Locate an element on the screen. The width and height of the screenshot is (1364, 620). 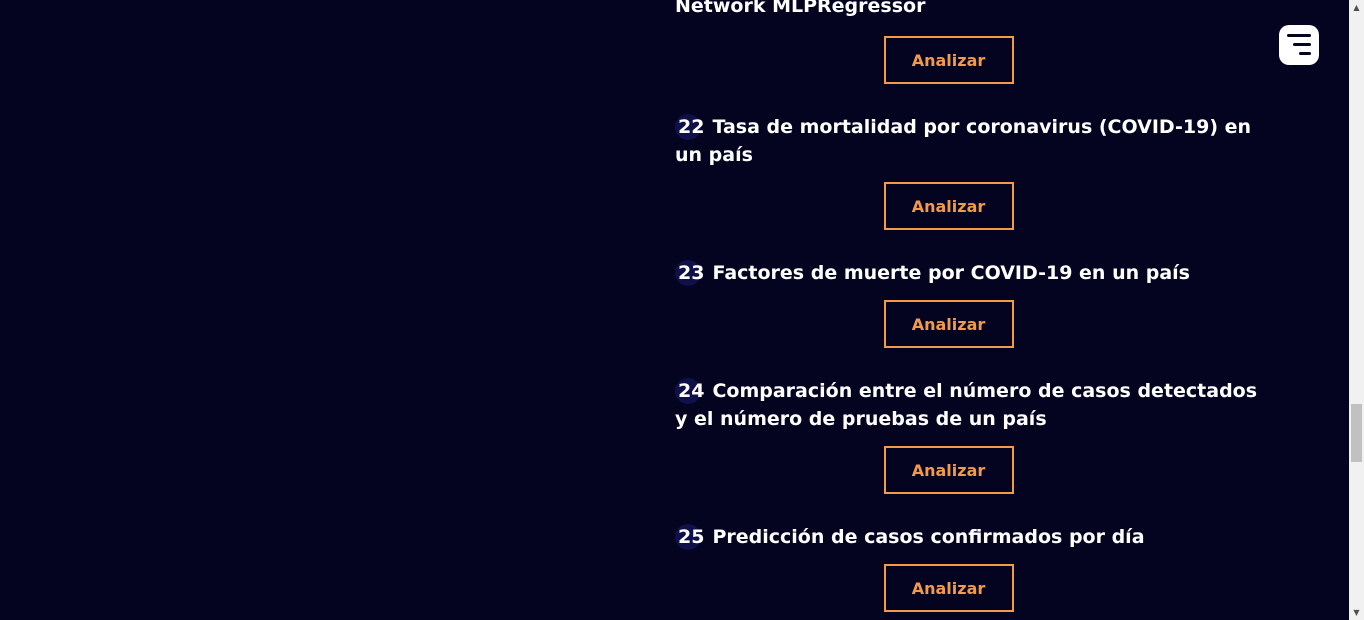
item-number-badge: 23 is located at coordinates (689, 273).